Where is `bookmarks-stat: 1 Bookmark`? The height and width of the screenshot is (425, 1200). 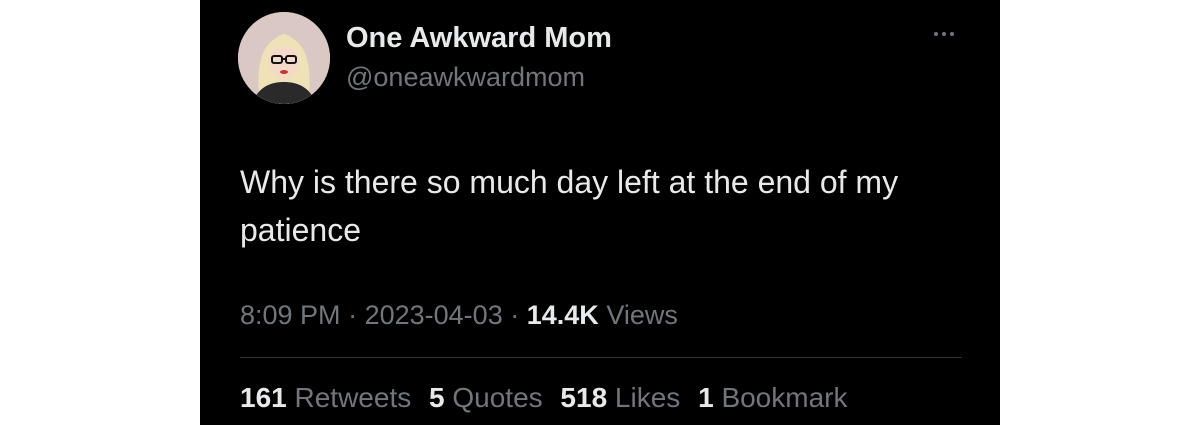 bookmarks-stat: 1 Bookmark is located at coordinates (772, 397).